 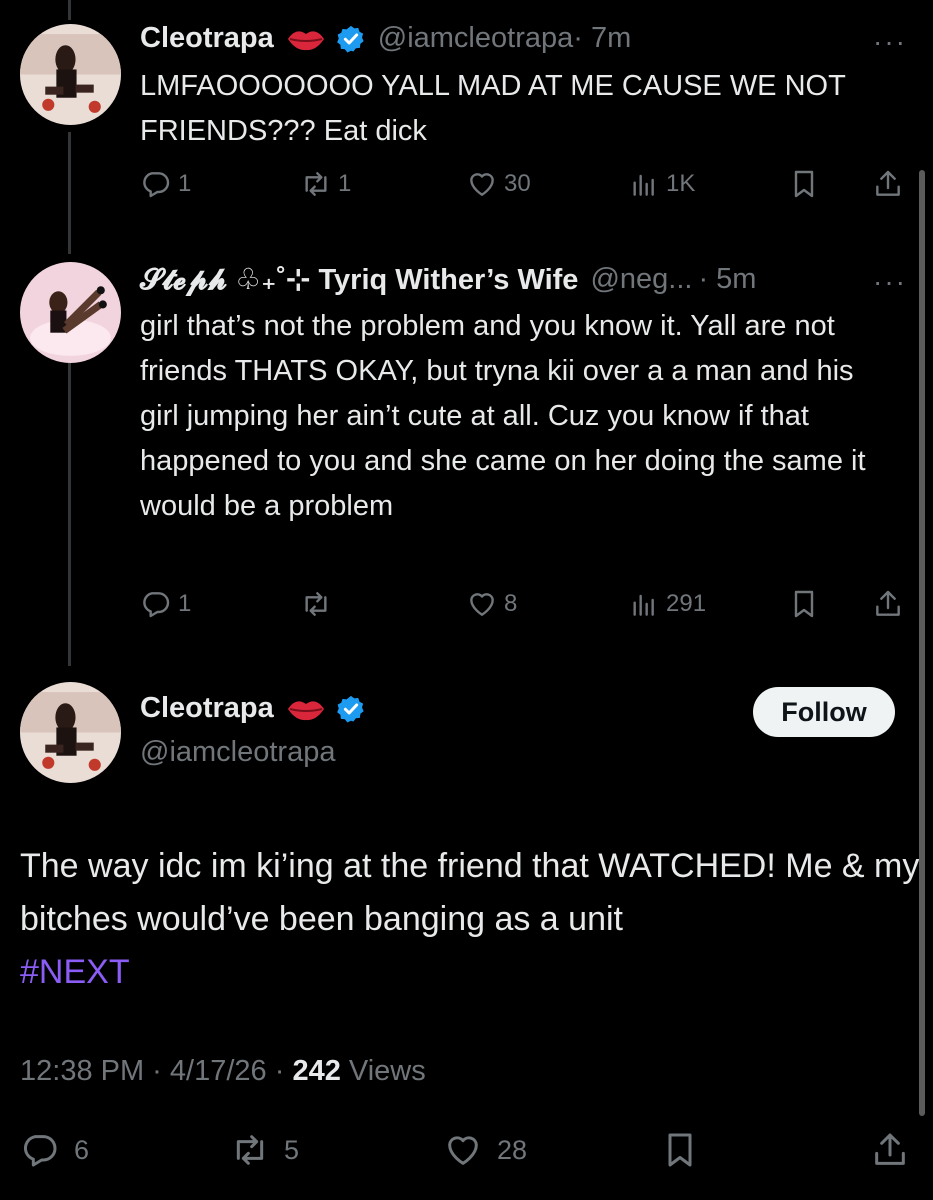 What do you see at coordinates (498, 184) in the screenshot?
I see `tweet1-like-button: 30` at bounding box center [498, 184].